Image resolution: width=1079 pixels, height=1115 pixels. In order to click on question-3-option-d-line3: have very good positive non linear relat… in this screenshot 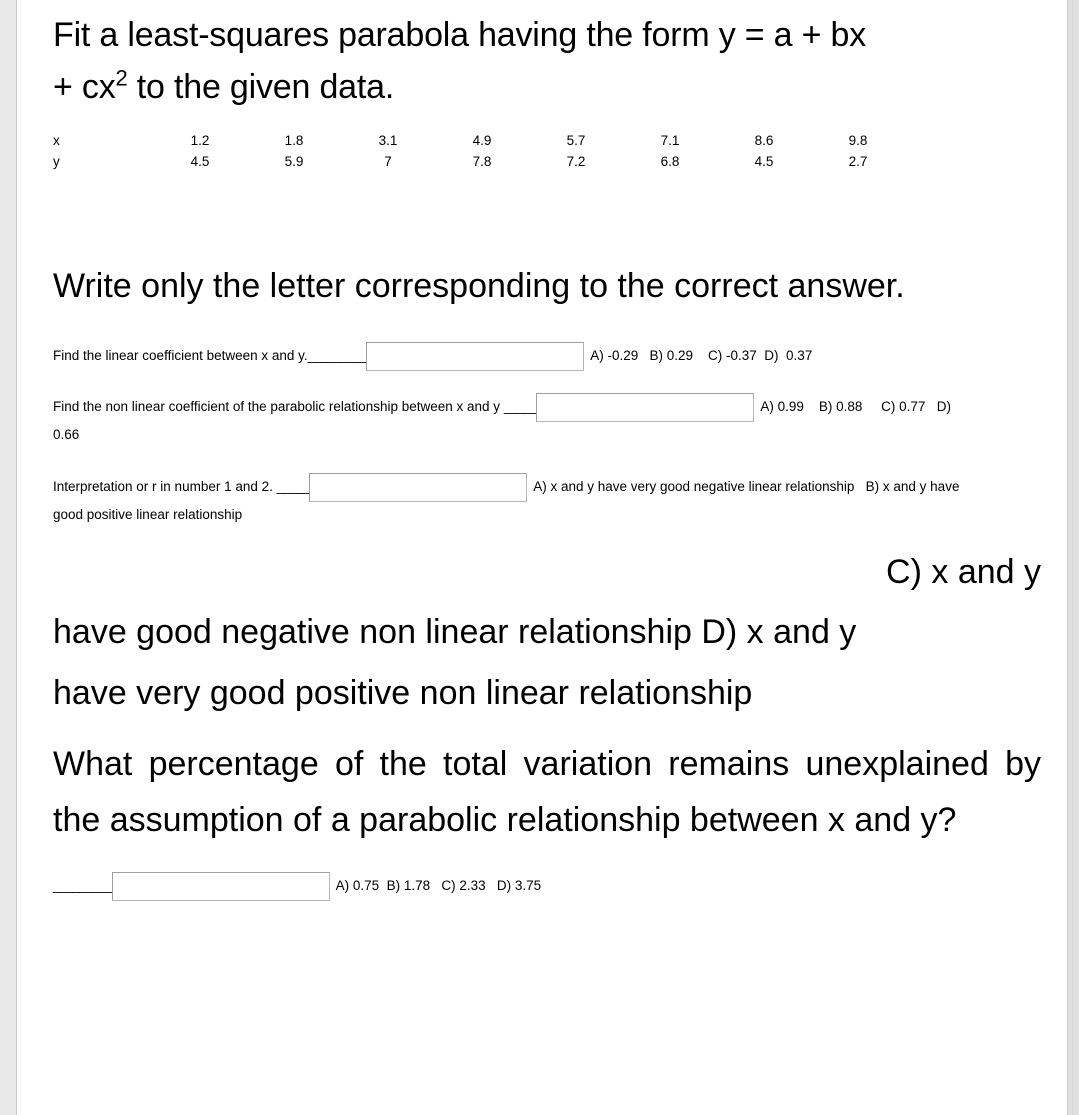, I will do `click(403, 692)`.